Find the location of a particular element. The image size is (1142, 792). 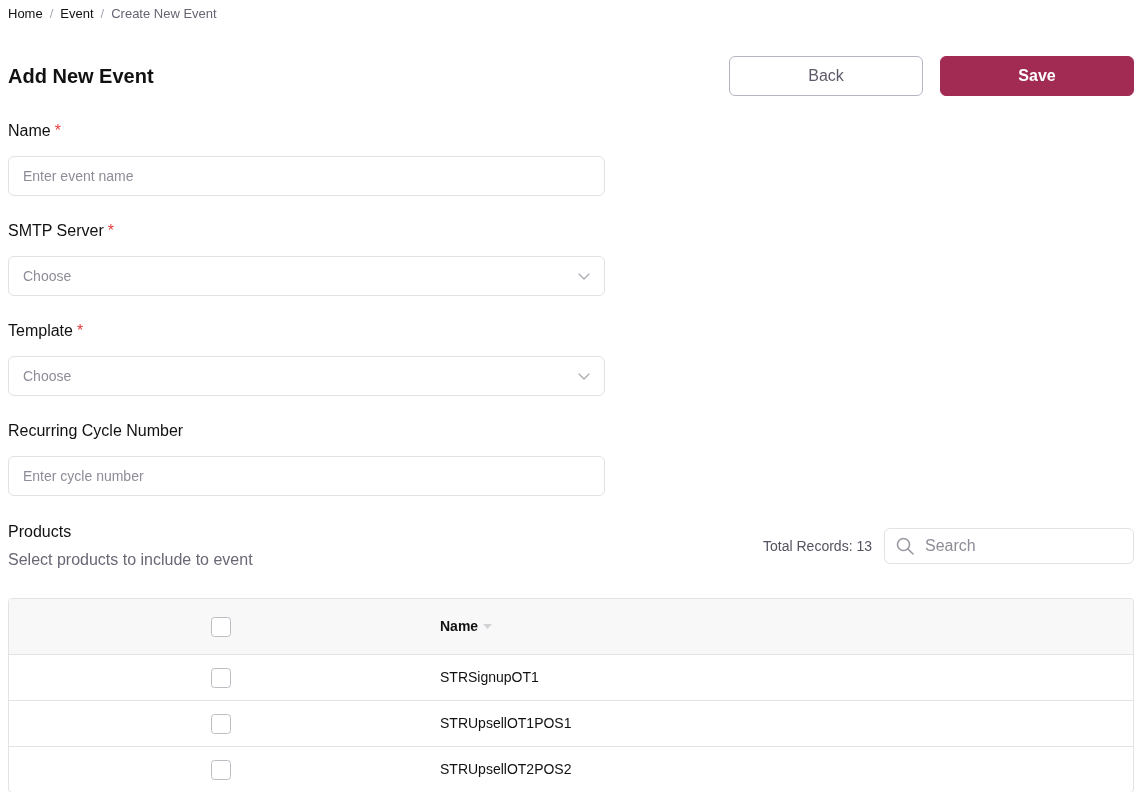

total-records-text: Total Records: 13 is located at coordinates (817, 546).